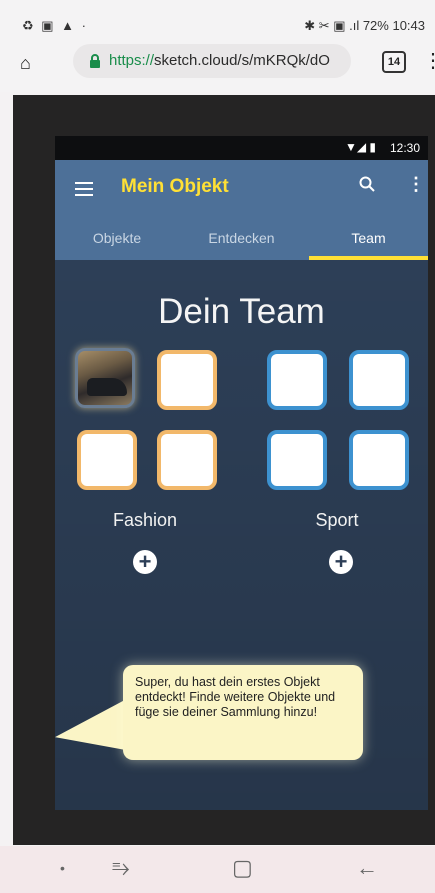 The height and width of the screenshot is (893, 435). I want to click on system-nav-bar: • ⥱ ▢ ←, so click(217, 869).